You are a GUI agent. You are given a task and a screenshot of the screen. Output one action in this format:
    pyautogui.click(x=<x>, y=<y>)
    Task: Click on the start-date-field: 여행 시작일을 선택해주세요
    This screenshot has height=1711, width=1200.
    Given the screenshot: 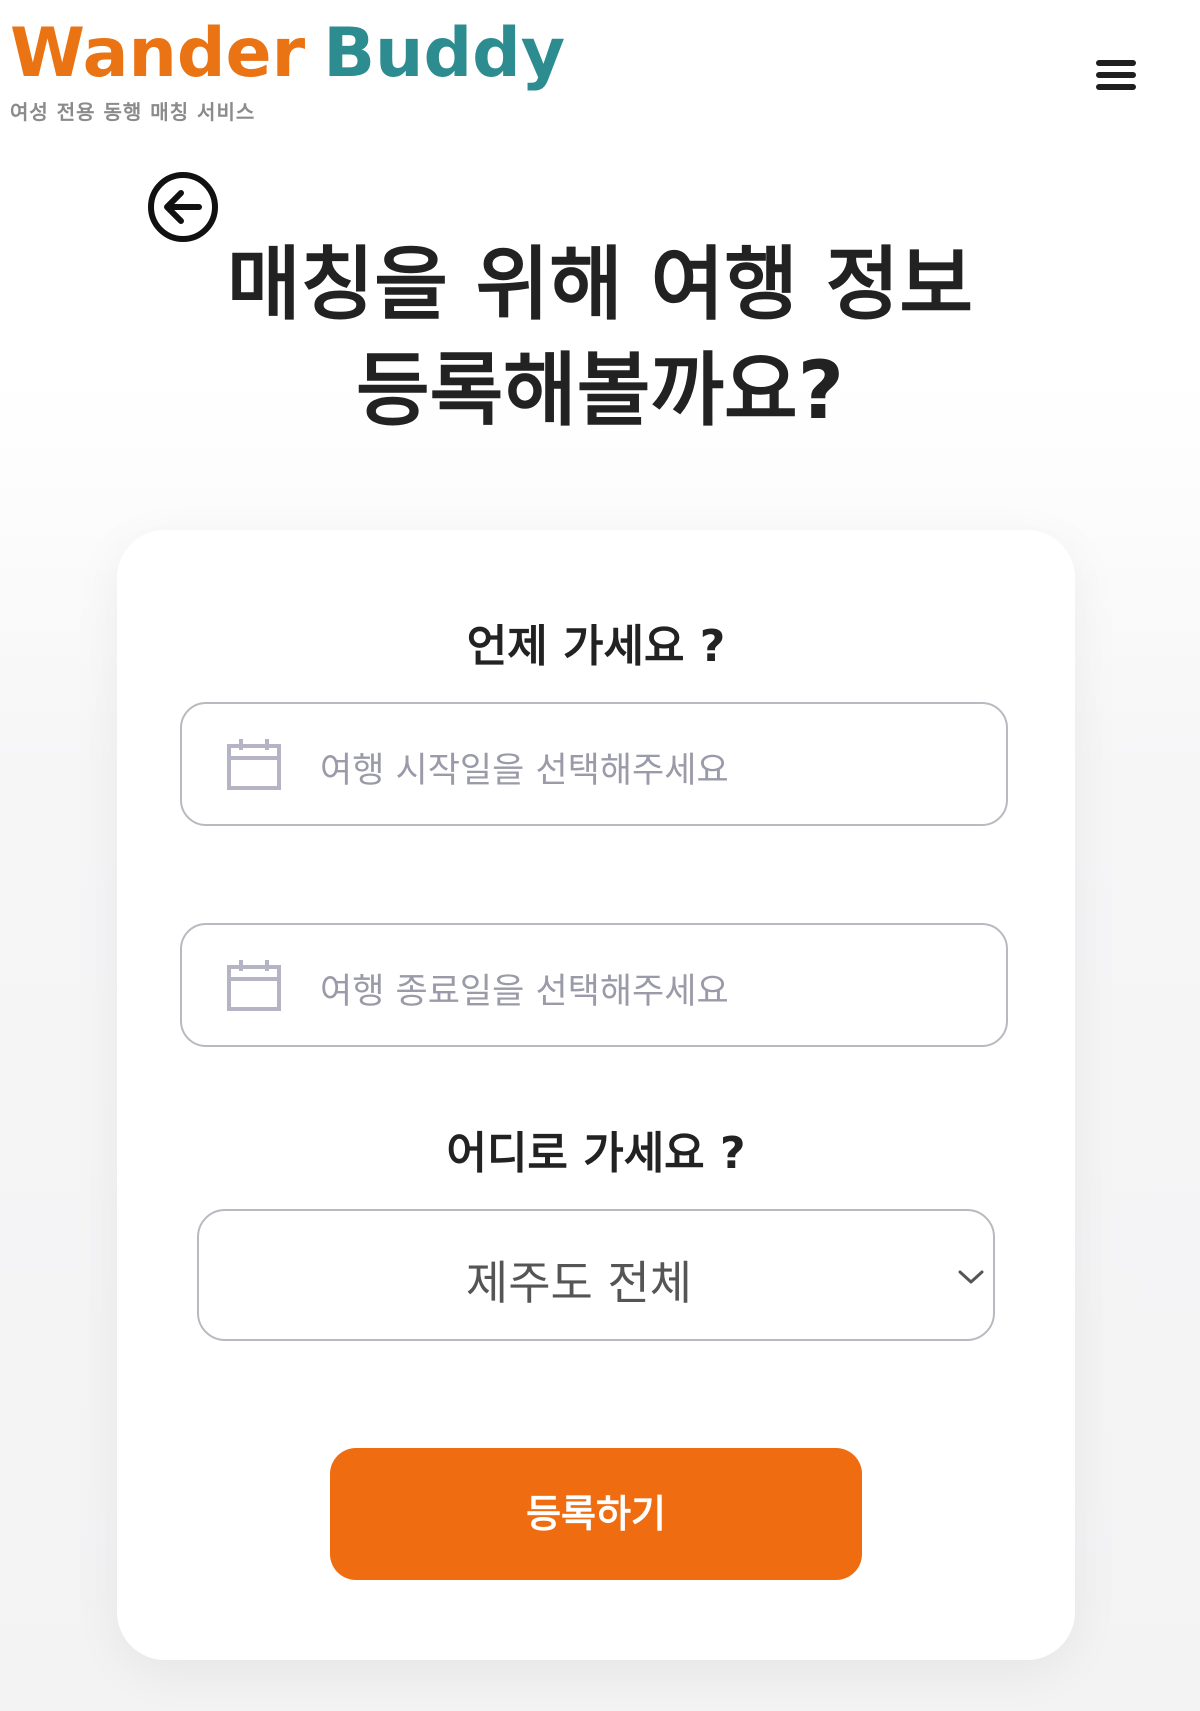 What is the action you would take?
    pyautogui.click(x=594, y=764)
    